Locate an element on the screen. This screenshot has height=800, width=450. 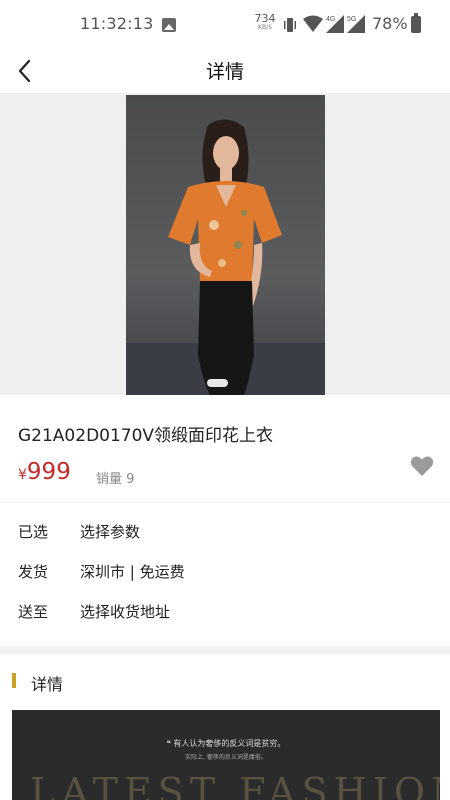
battery-percentage: 78% is located at coordinates (390, 23).